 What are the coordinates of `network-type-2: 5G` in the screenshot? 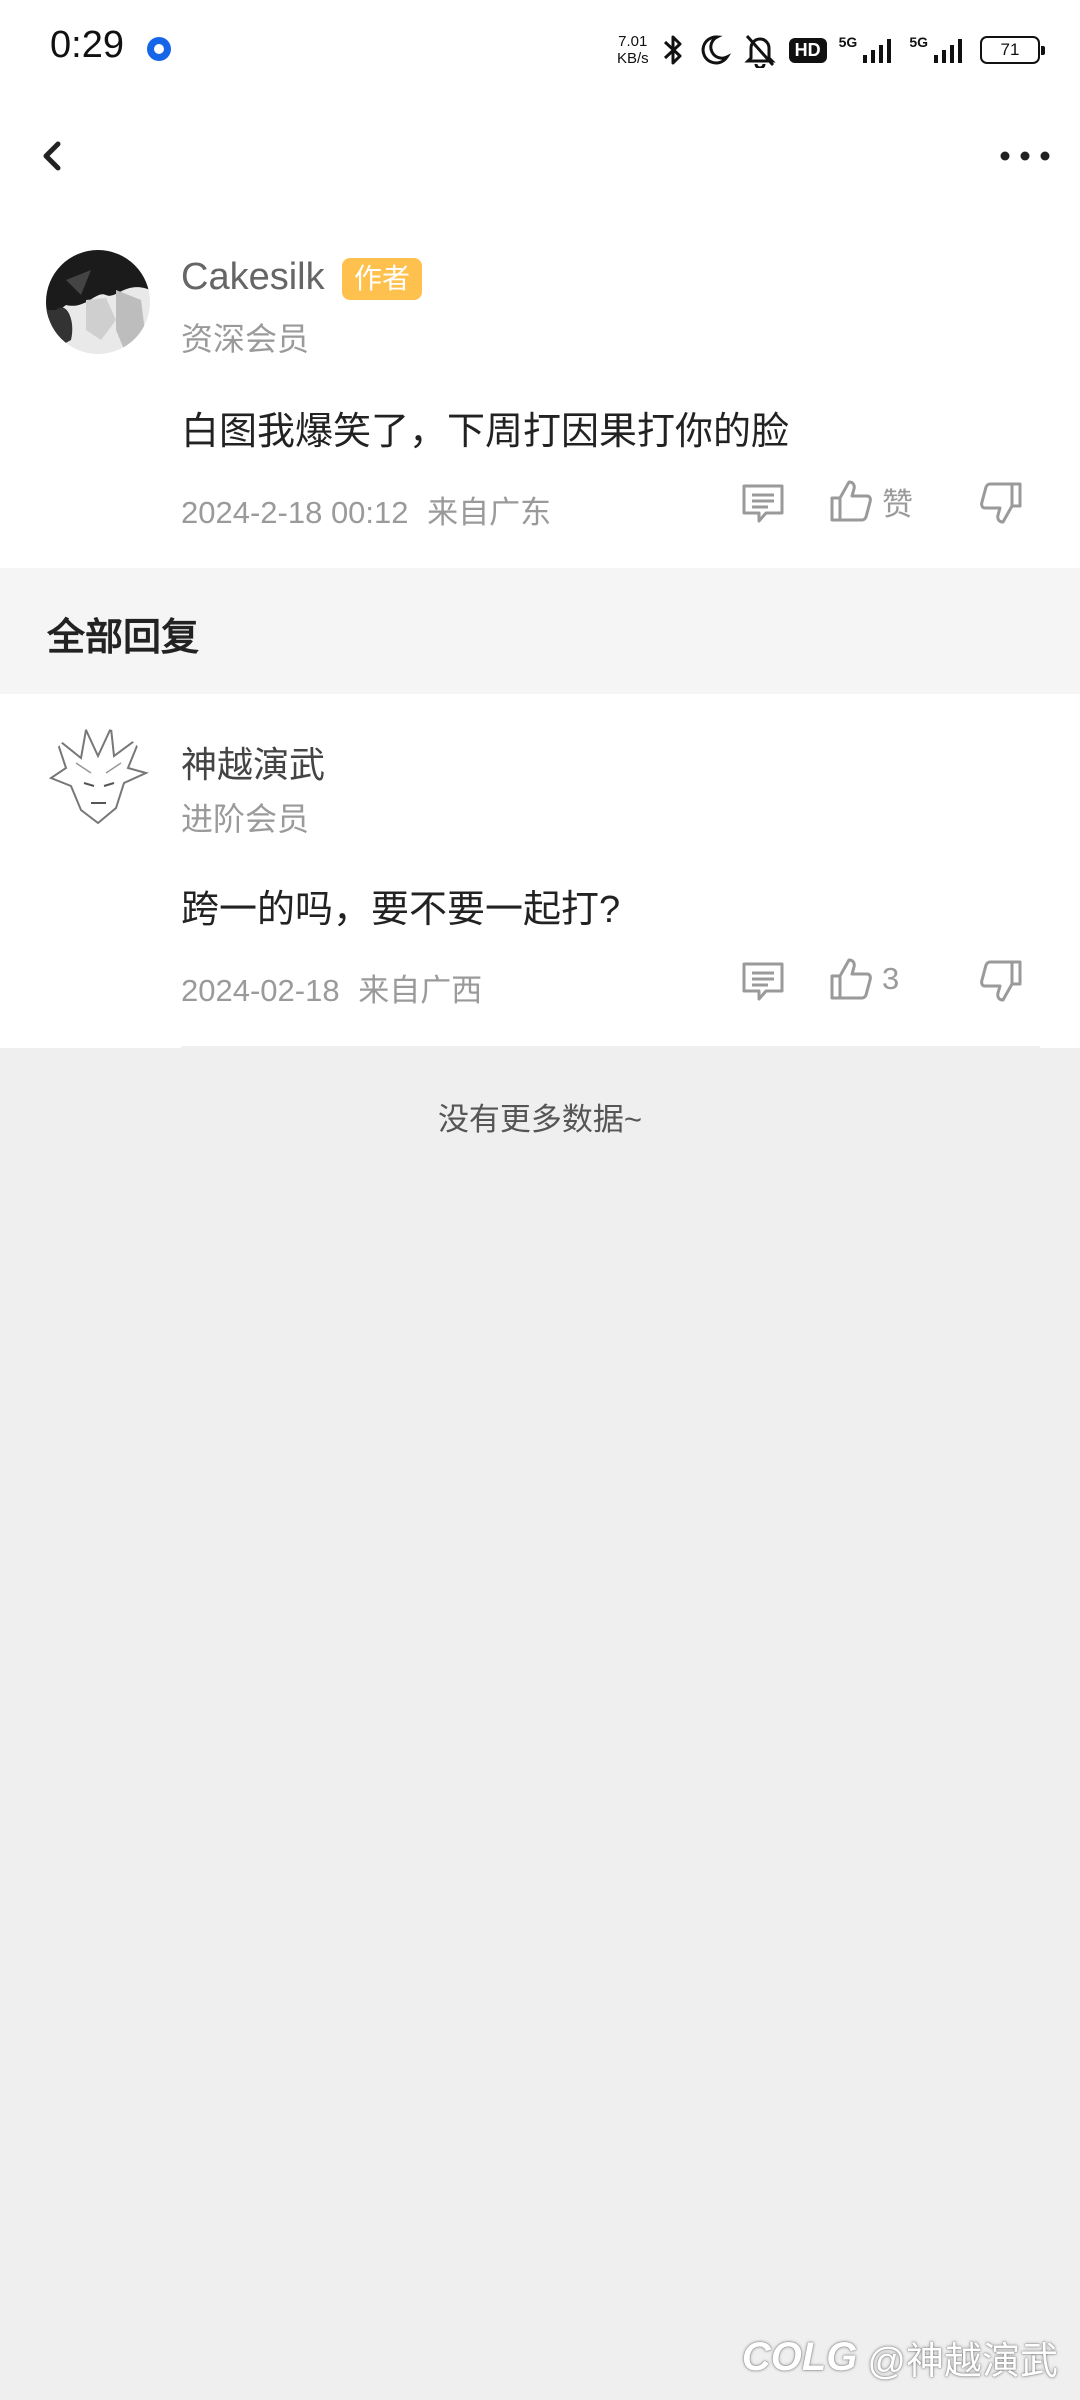 It's located at (918, 42).